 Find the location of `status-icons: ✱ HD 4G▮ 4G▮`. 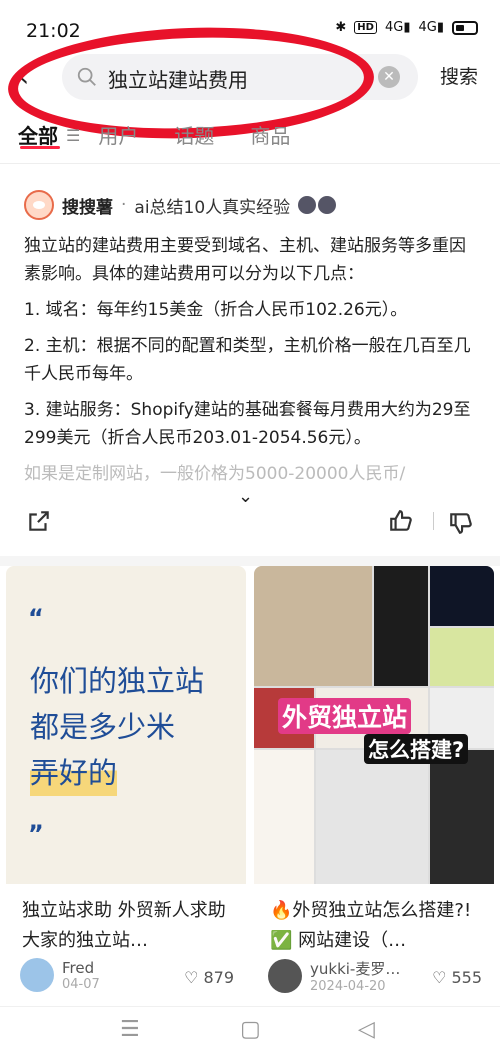

status-icons: ✱ HD 4G▮ 4G▮ is located at coordinates (406, 27).